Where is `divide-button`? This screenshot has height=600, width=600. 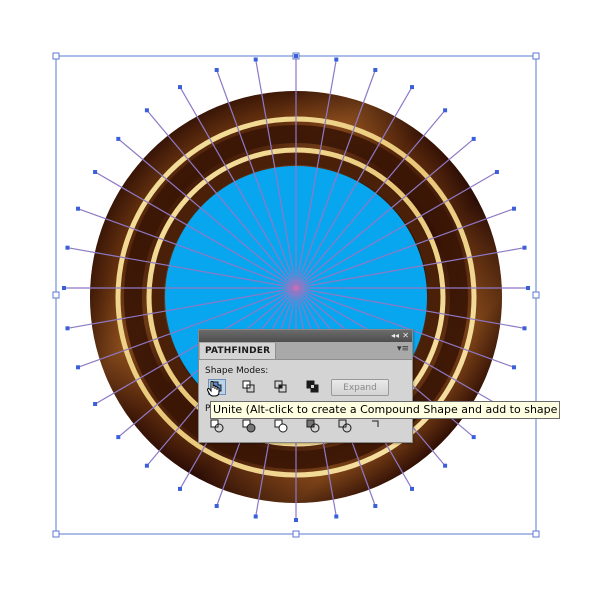 divide-button is located at coordinates (217, 426).